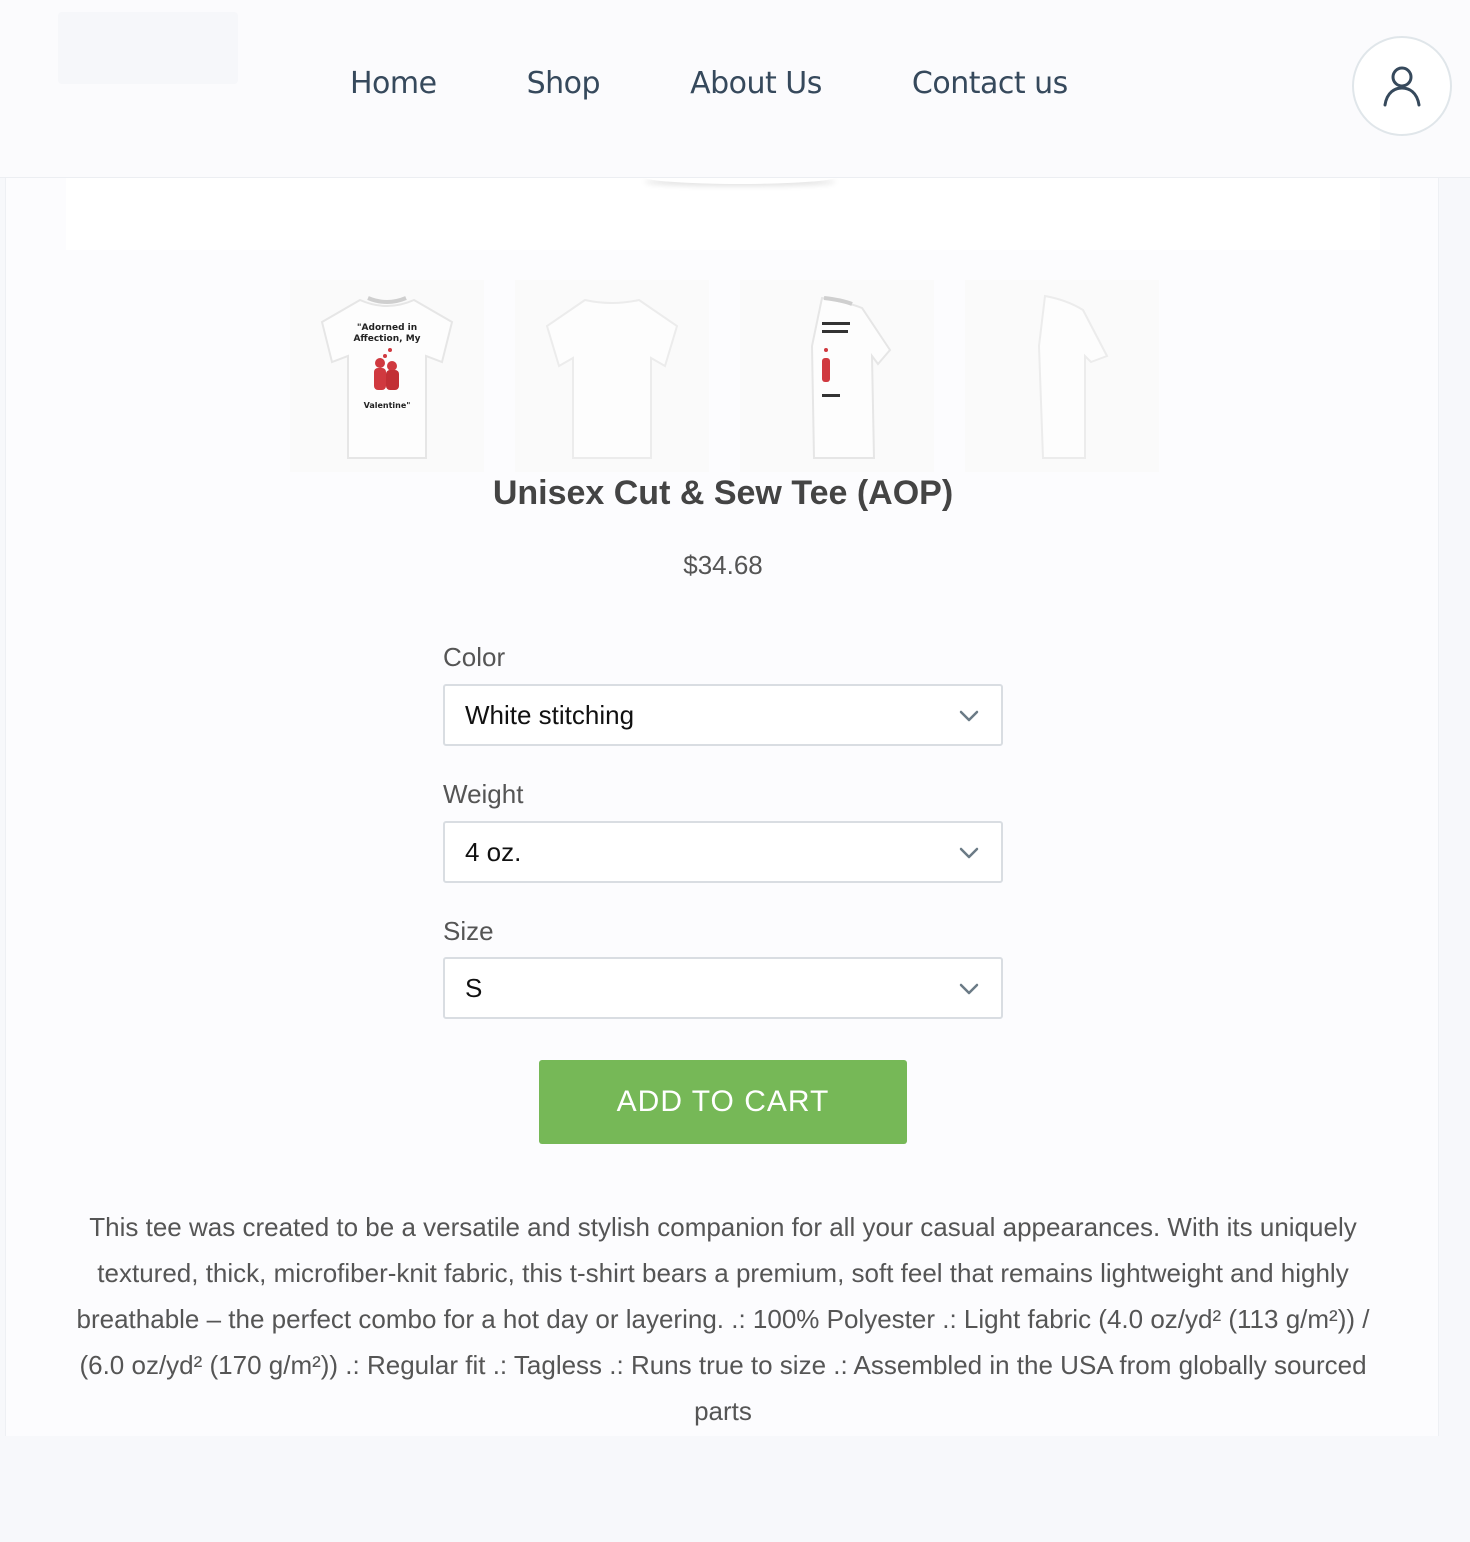 Image resolution: width=1470 pixels, height=1542 pixels. I want to click on product-title: Unisex Cut & Sew Tee (AOP), so click(723, 493).